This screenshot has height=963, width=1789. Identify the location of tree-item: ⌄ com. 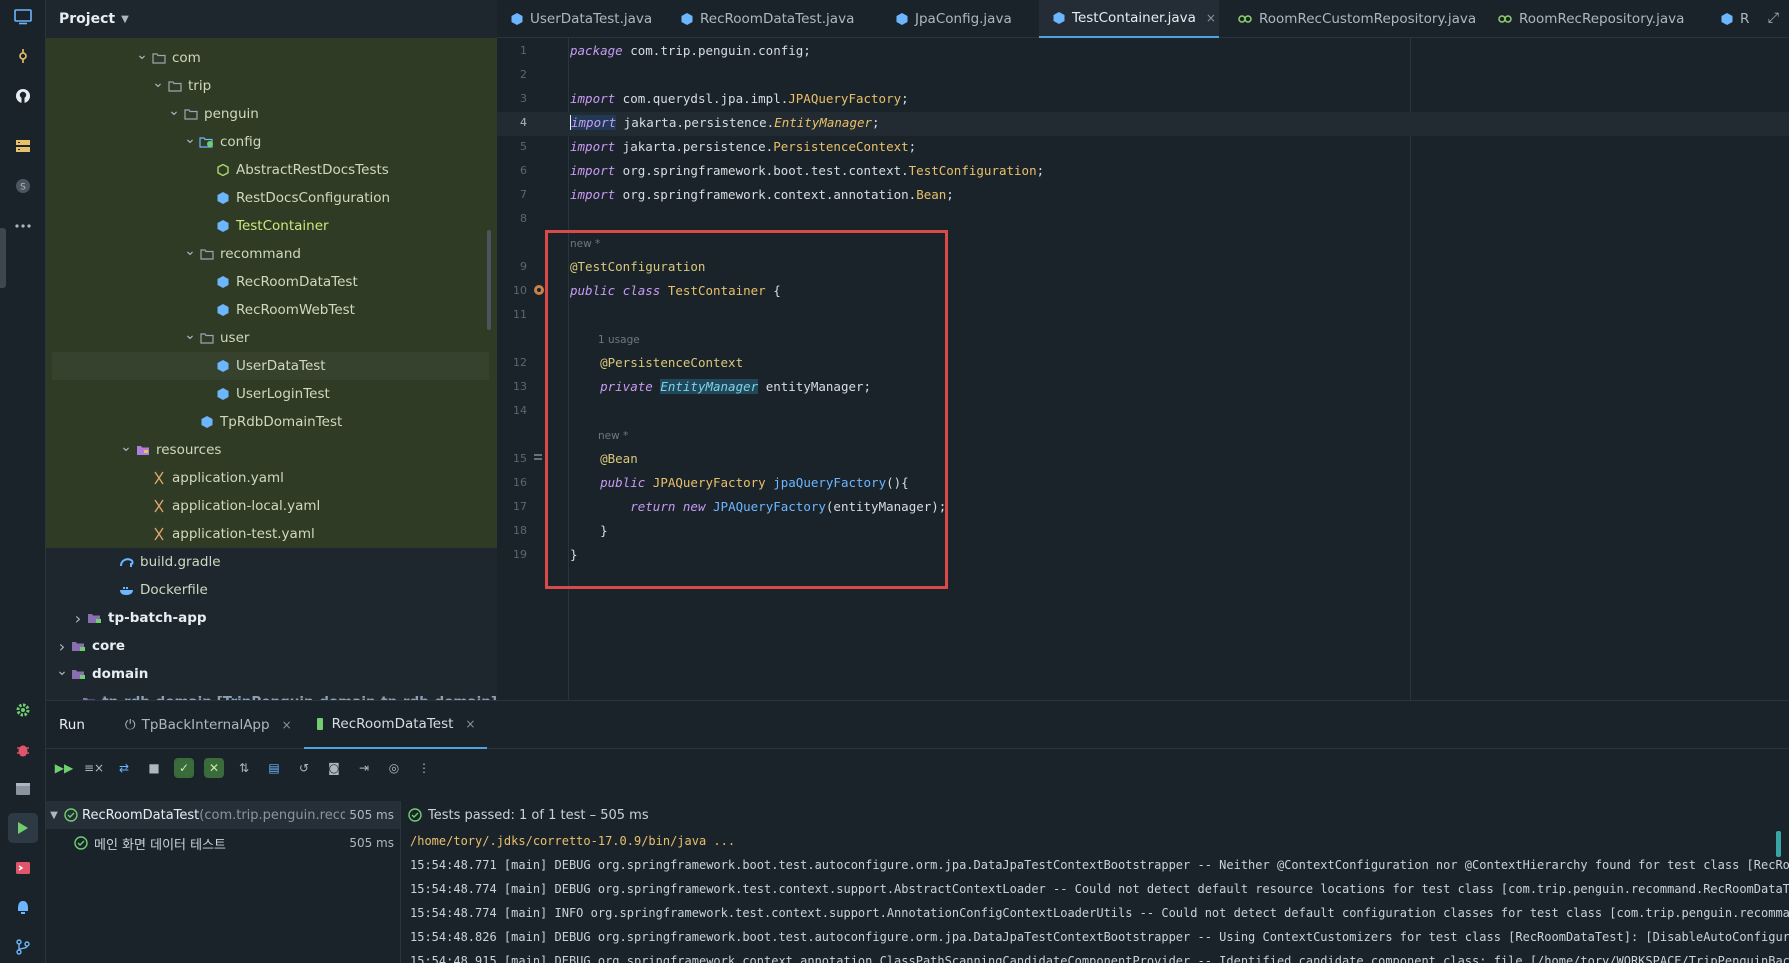
(271, 58).